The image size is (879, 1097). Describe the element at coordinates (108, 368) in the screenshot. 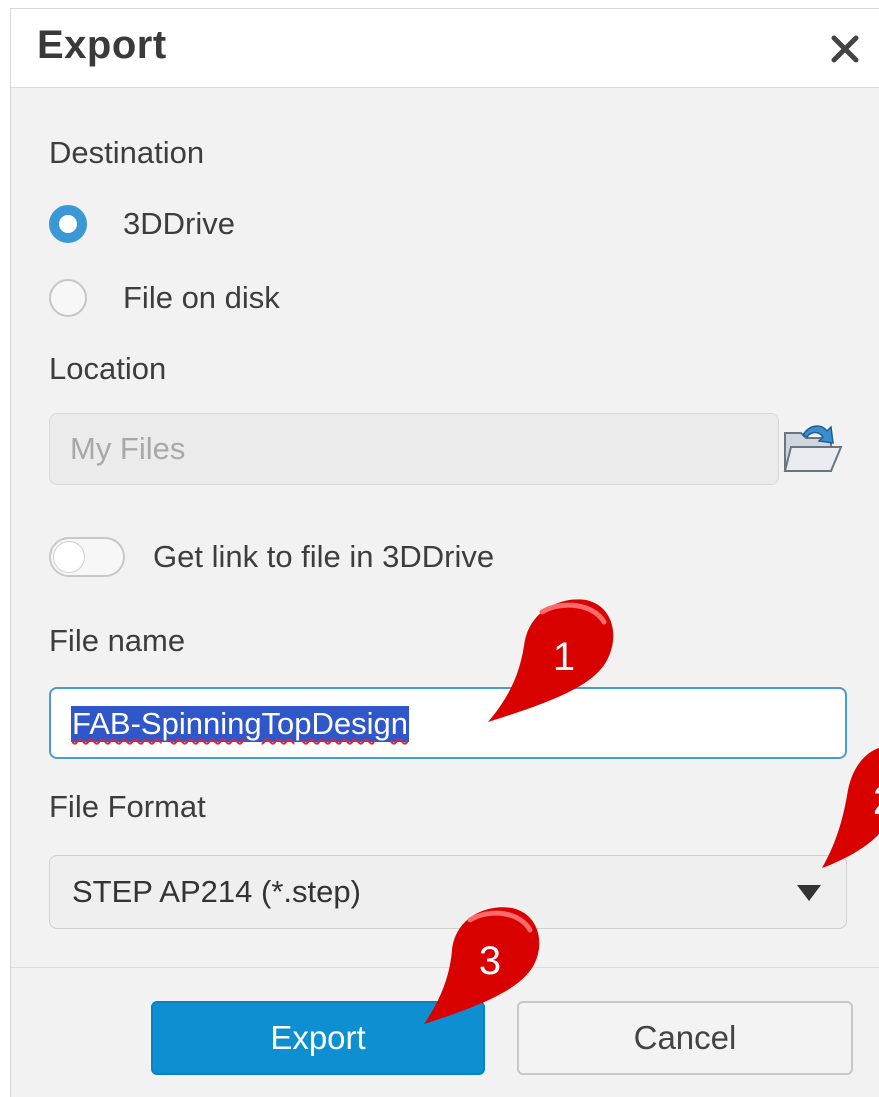

I see `location-label: Location` at that location.